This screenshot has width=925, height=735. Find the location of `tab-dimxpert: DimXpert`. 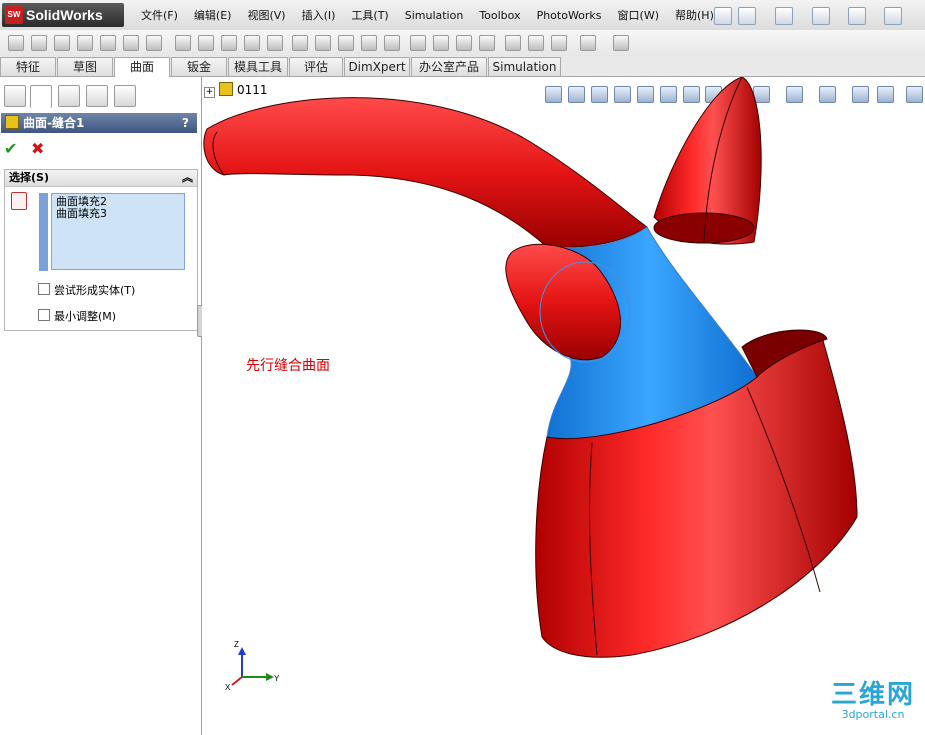

tab-dimxpert: DimXpert is located at coordinates (377, 66).